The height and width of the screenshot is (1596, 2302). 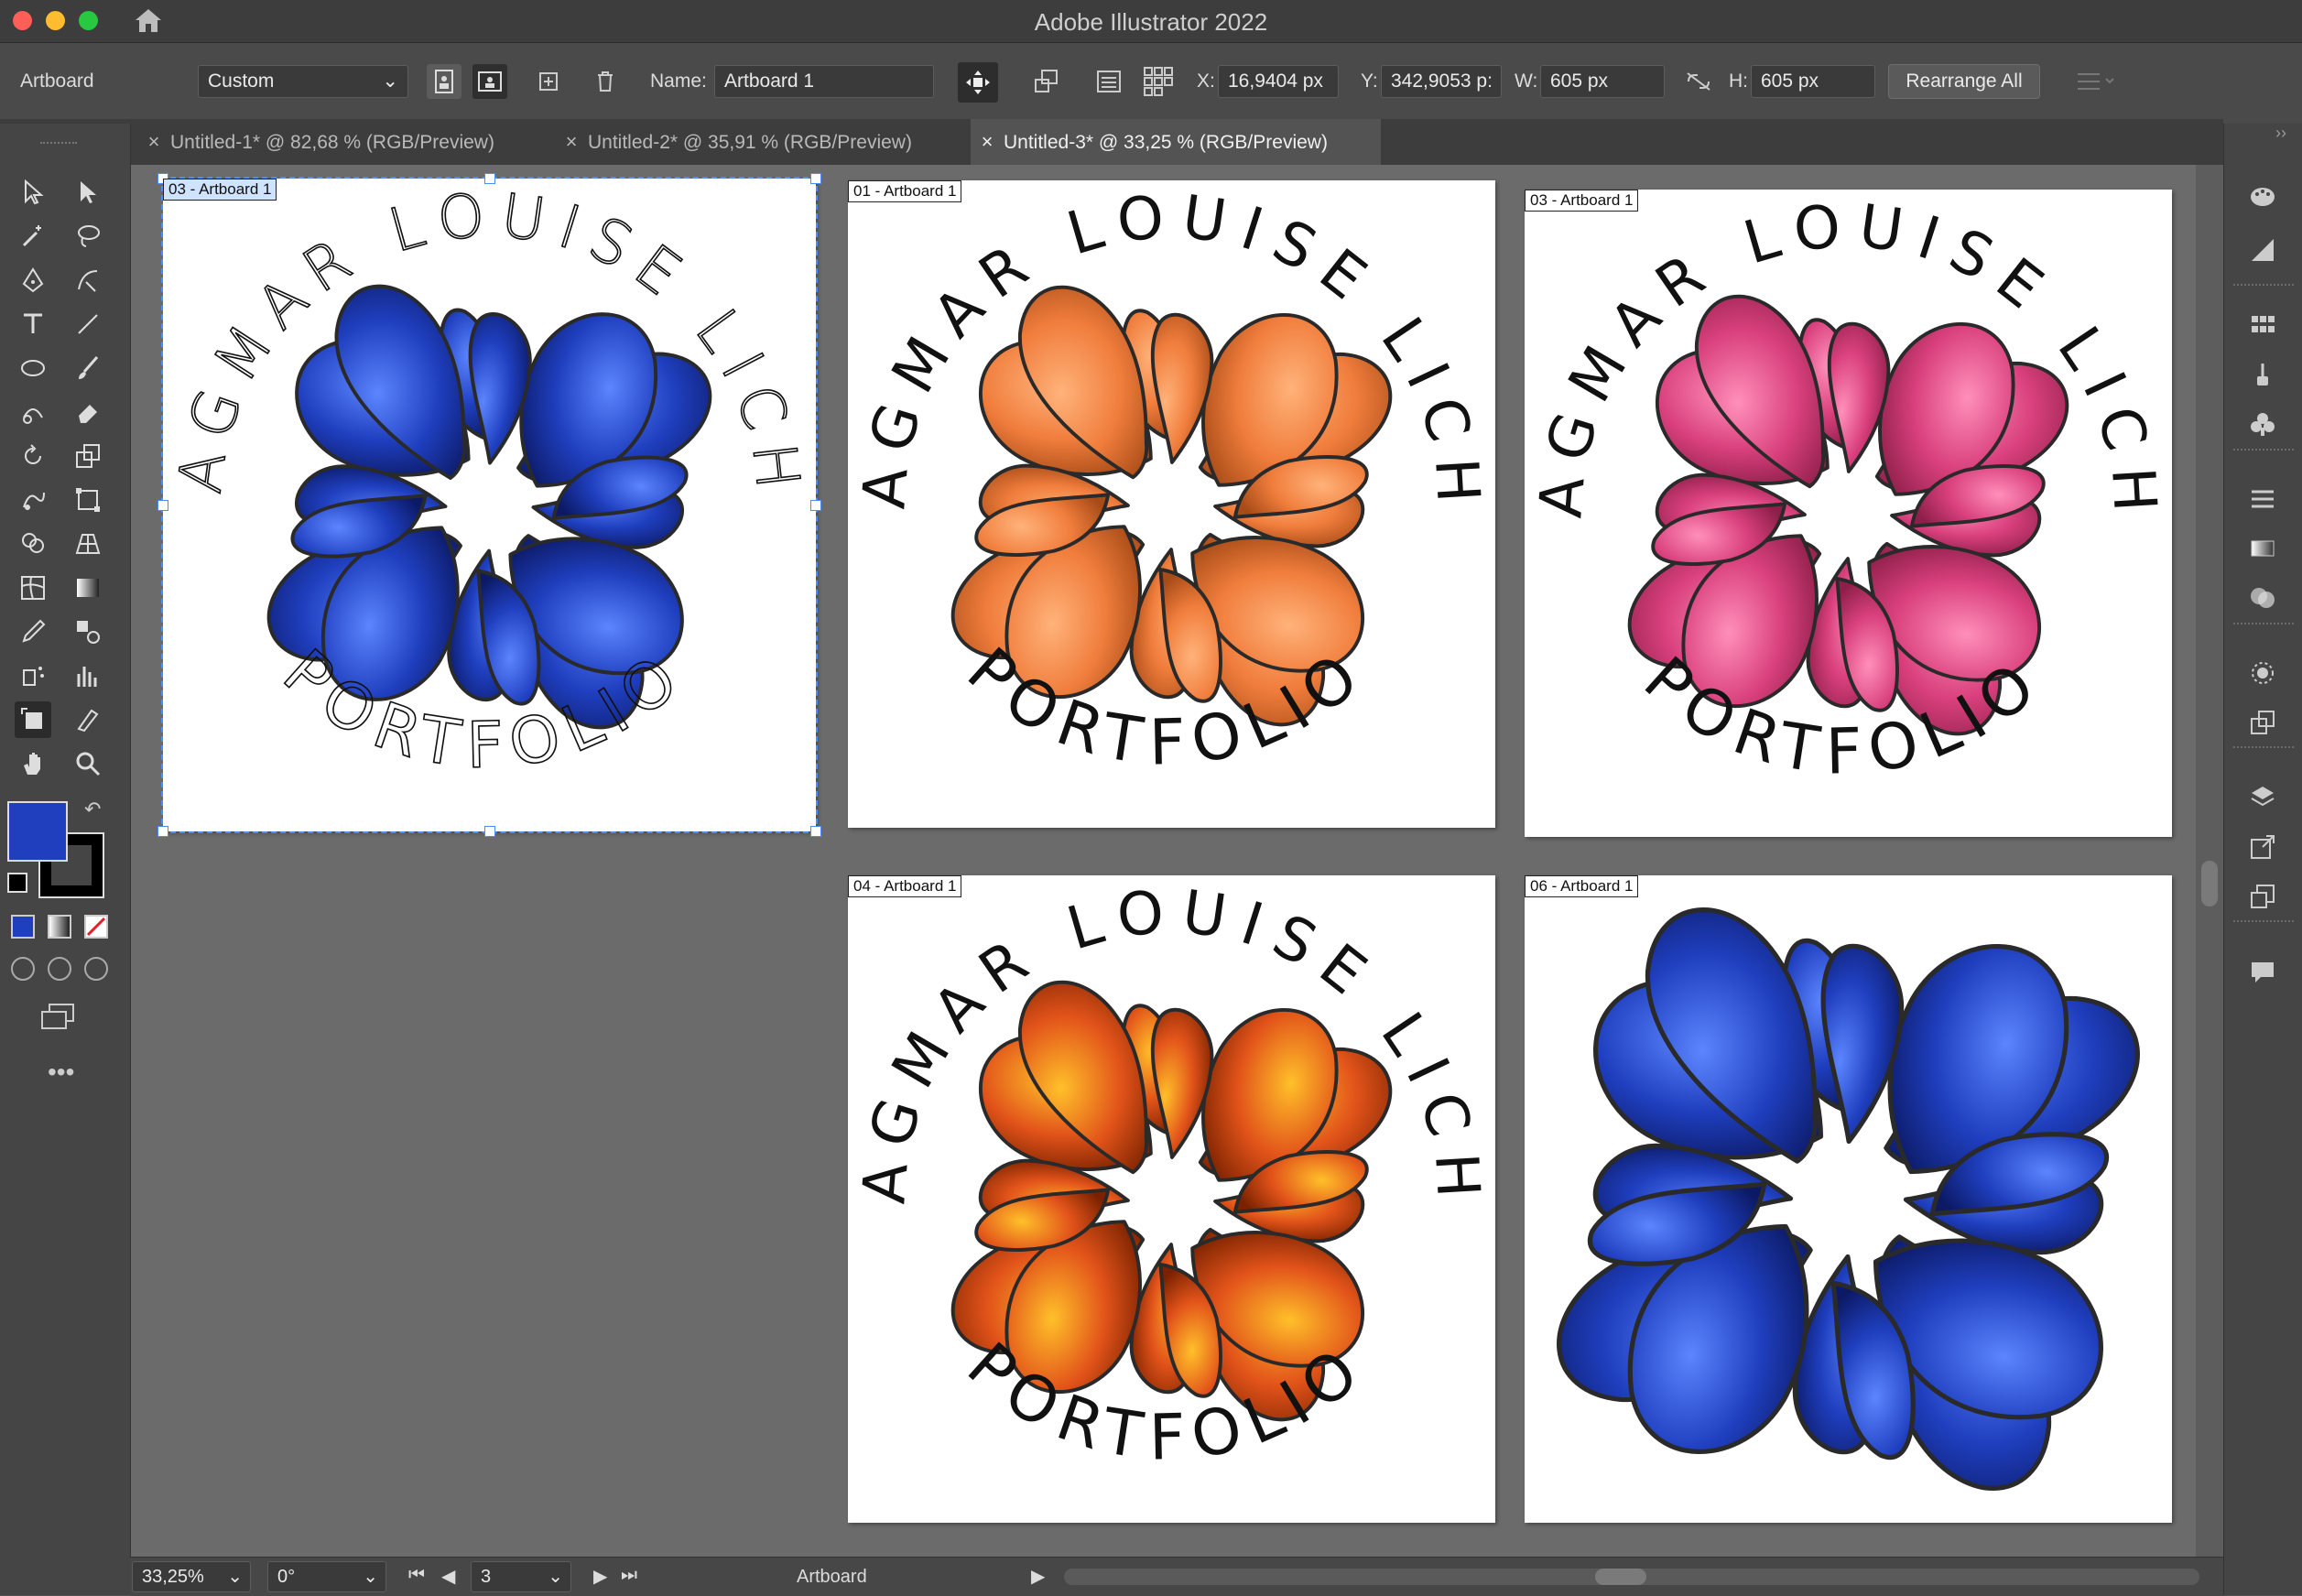 I want to click on arrange-grid-button, so click(x=1158, y=81).